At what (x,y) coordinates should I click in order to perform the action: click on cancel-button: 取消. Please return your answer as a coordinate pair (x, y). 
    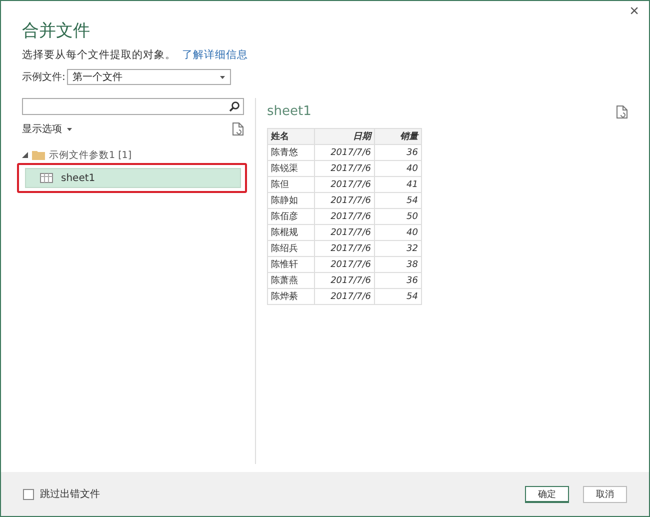
    Looking at the image, I should click on (605, 494).